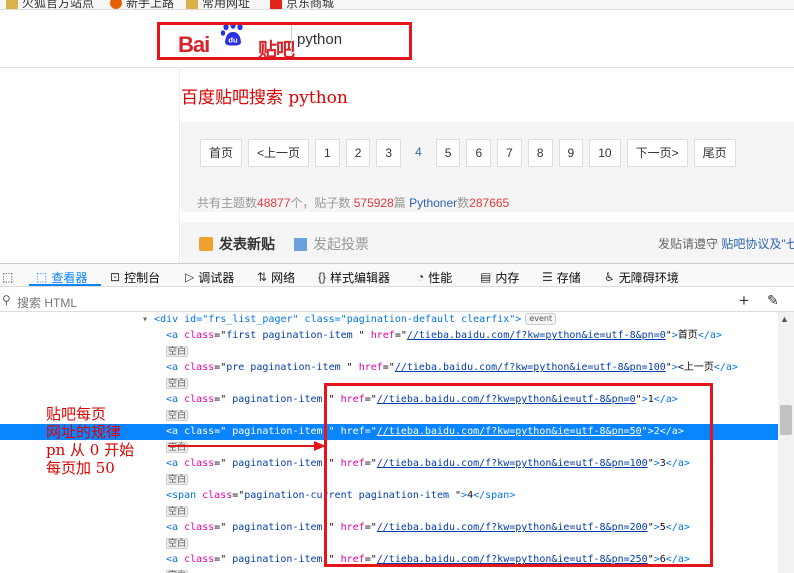 This screenshot has height=573, width=794. What do you see at coordinates (354, 277) in the screenshot?
I see `tab-style-editor: {} 样式编辑器` at bounding box center [354, 277].